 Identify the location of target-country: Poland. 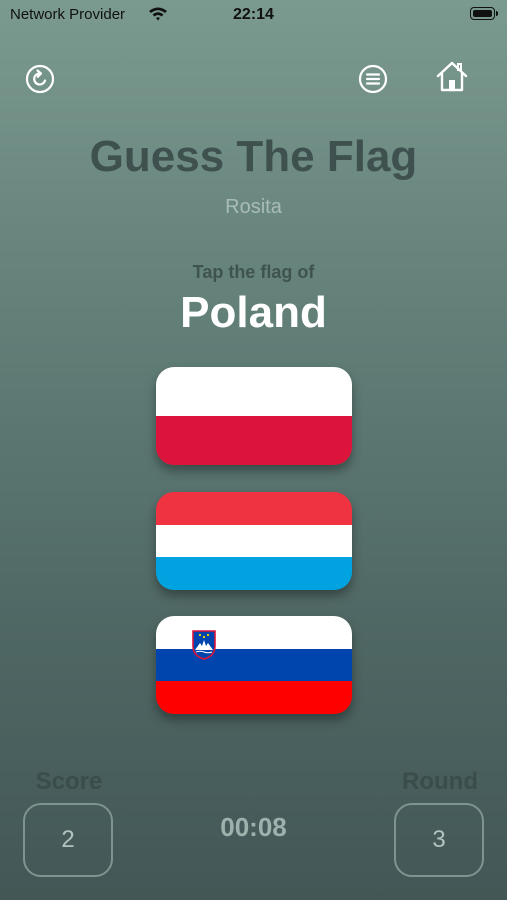
(253, 312).